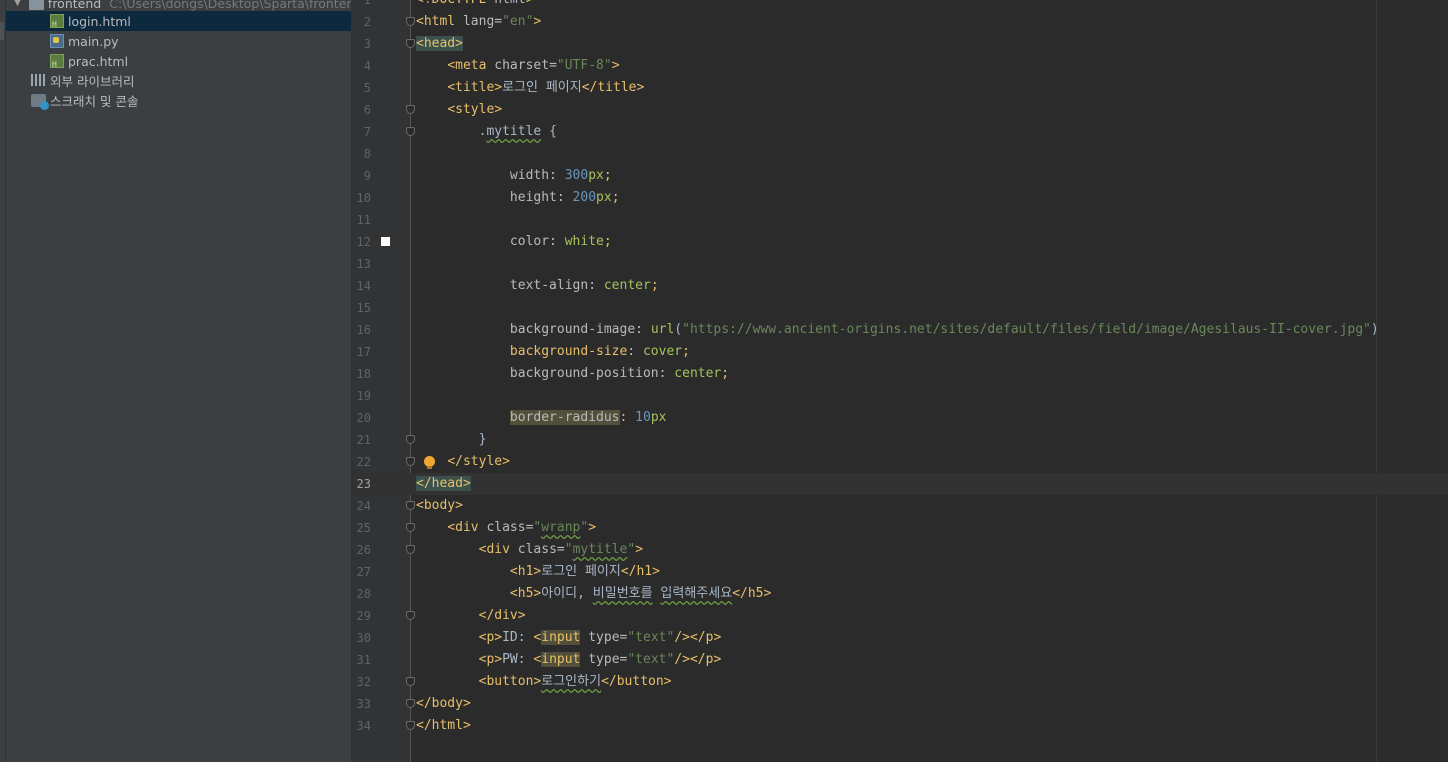  Describe the element at coordinates (178, 41) in the screenshot. I see `tree-item-main-py: main.py` at that location.